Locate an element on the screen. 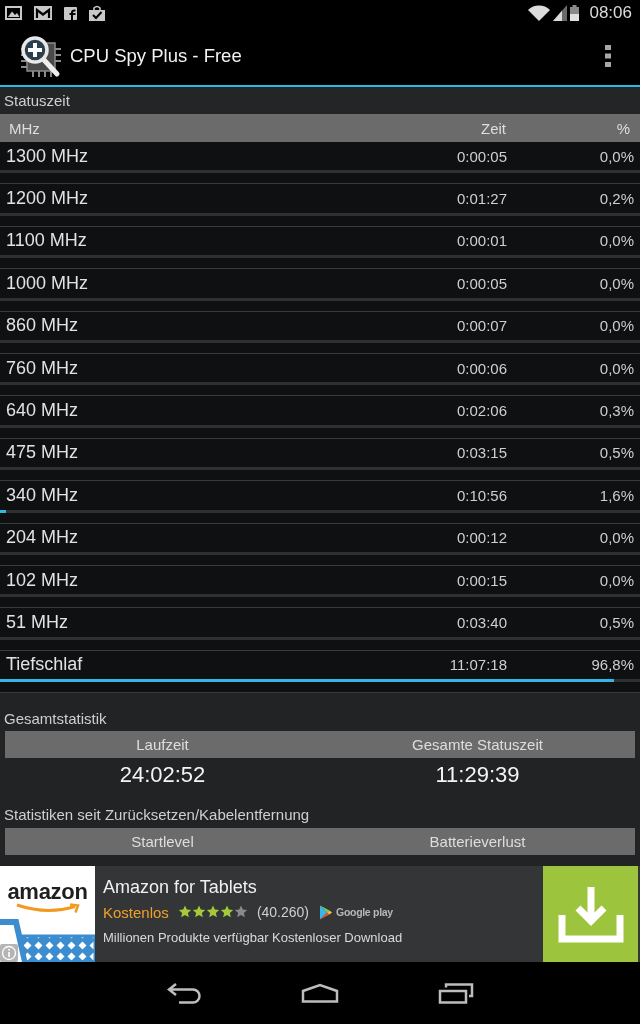  column-header: Gesamte Statuszeit is located at coordinates (477, 745).